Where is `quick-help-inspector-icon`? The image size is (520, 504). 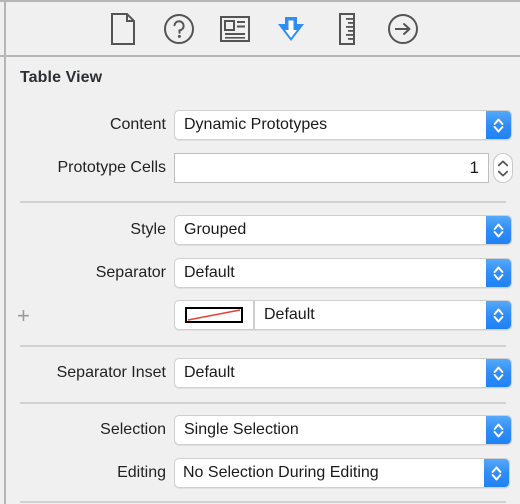
quick-help-inspector-icon is located at coordinates (179, 29).